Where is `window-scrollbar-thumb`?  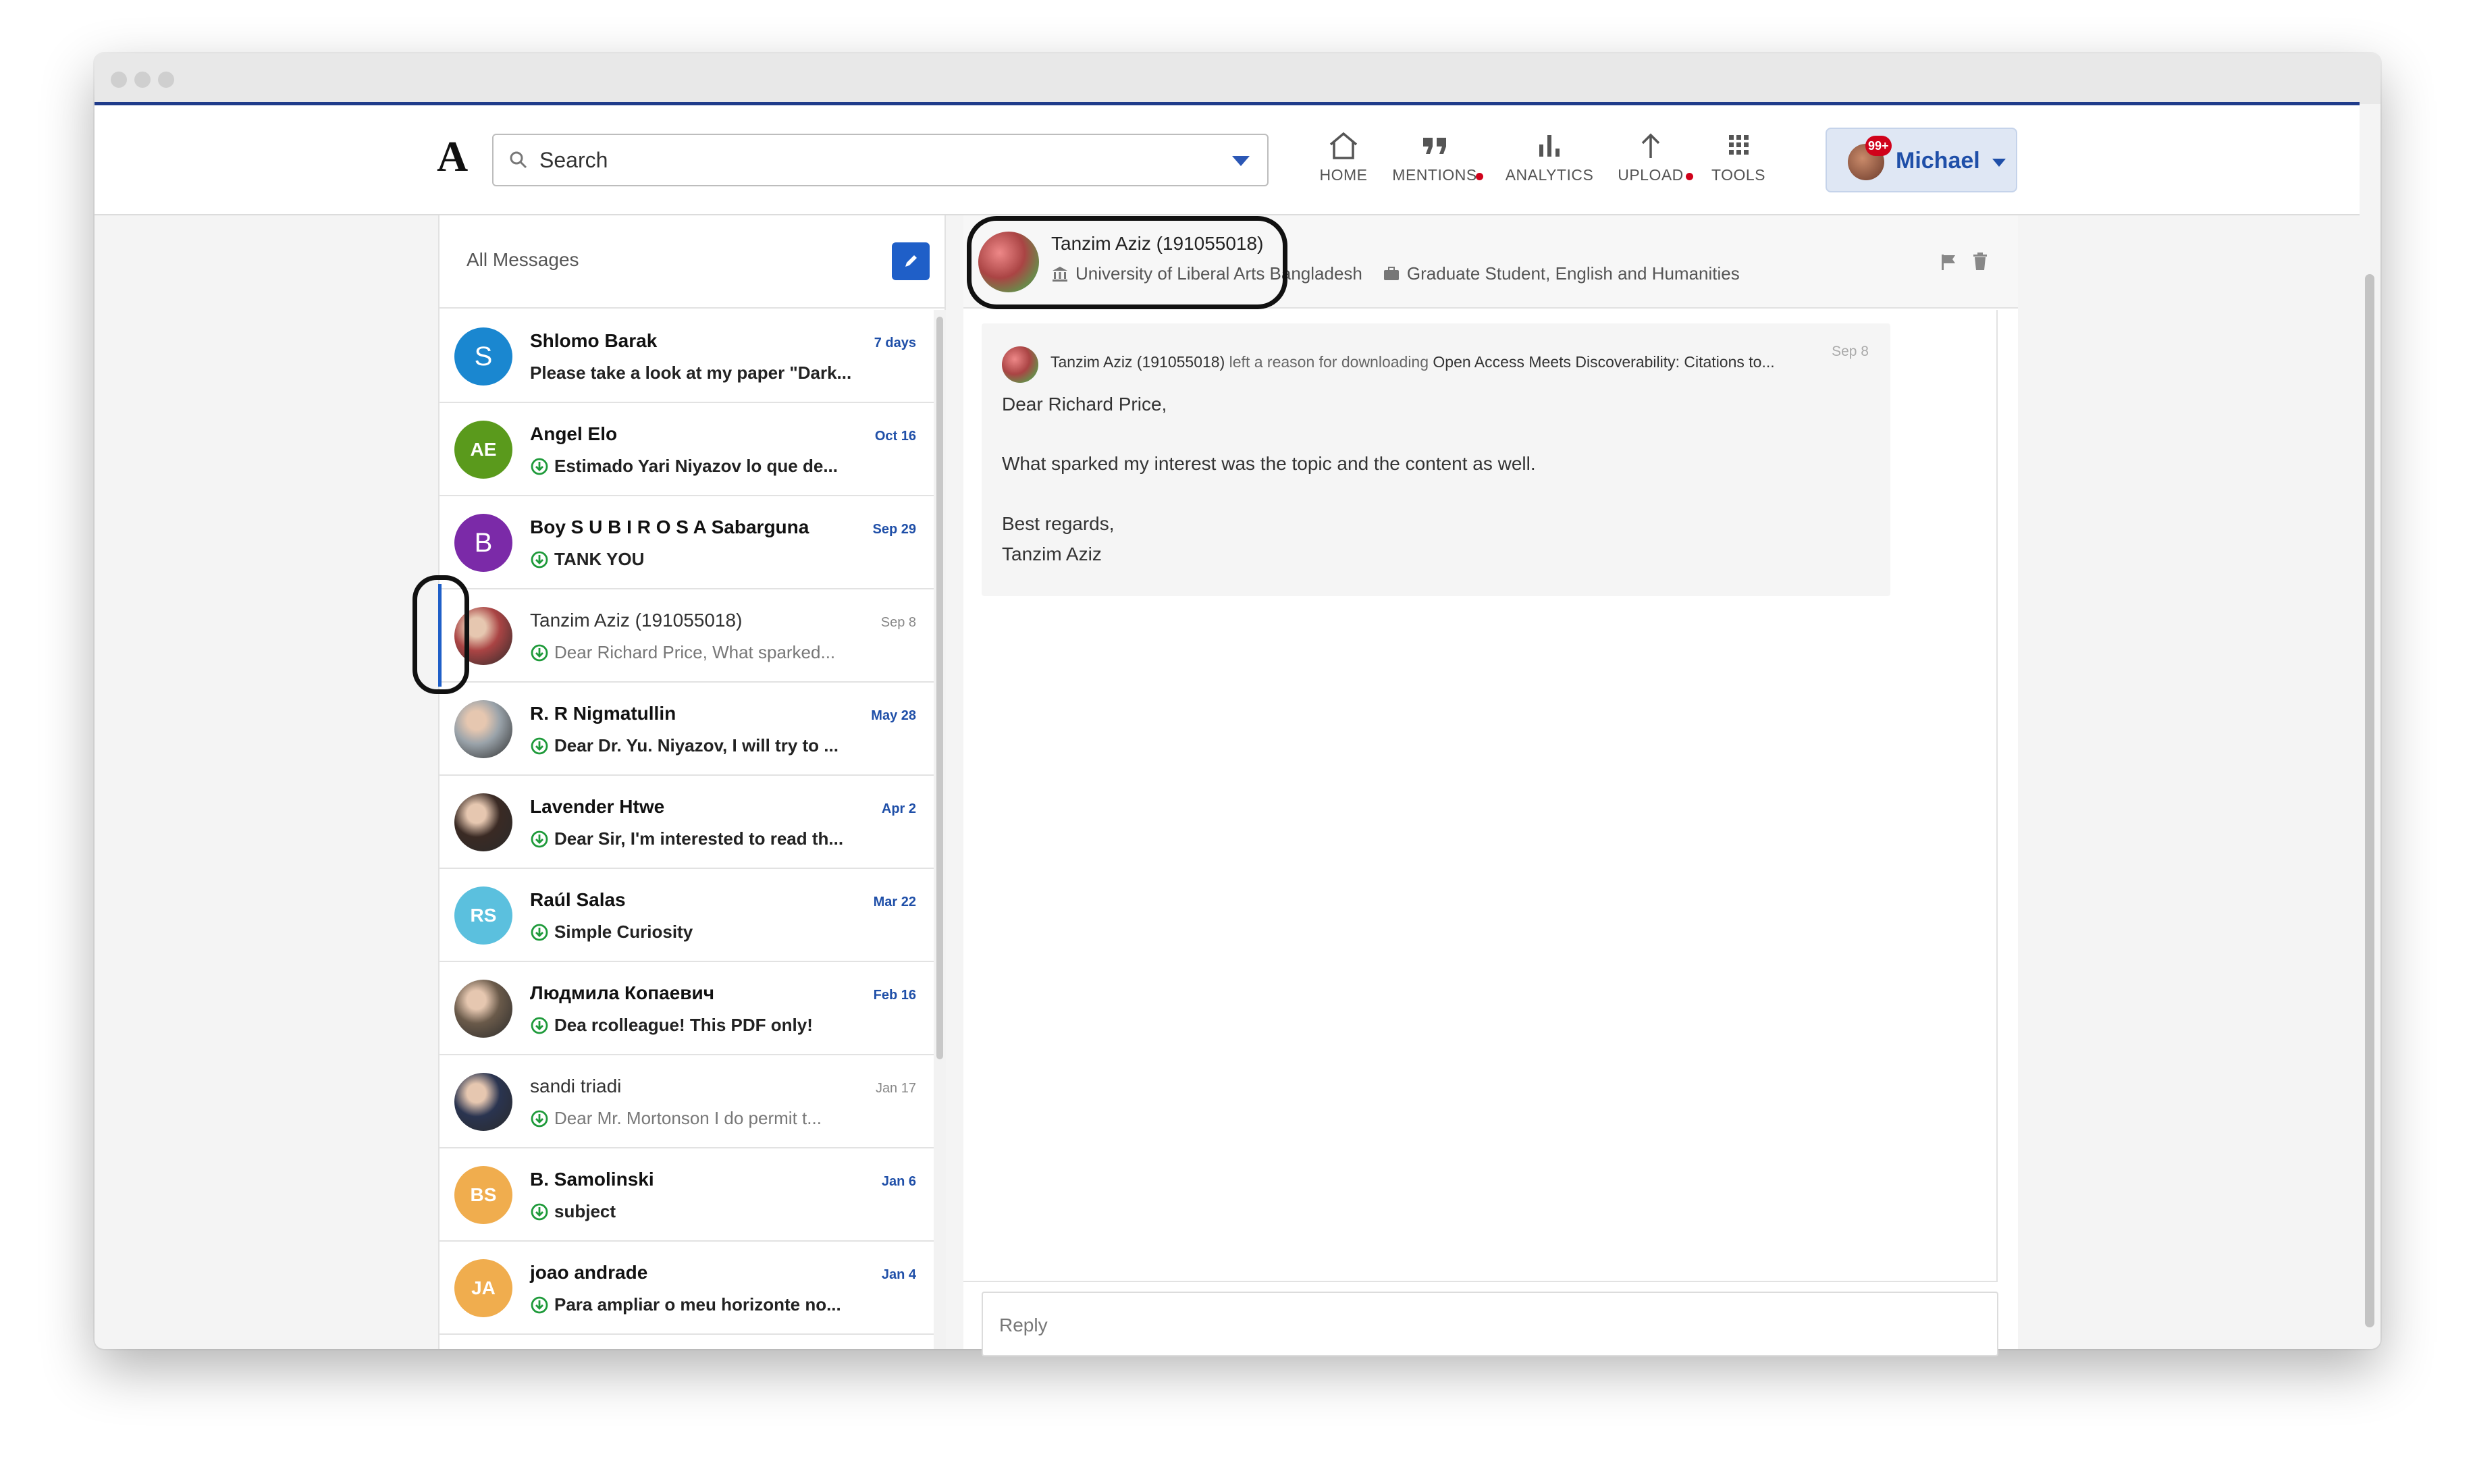 window-scrollbar-thumb is located at coordinates (2369, 800).